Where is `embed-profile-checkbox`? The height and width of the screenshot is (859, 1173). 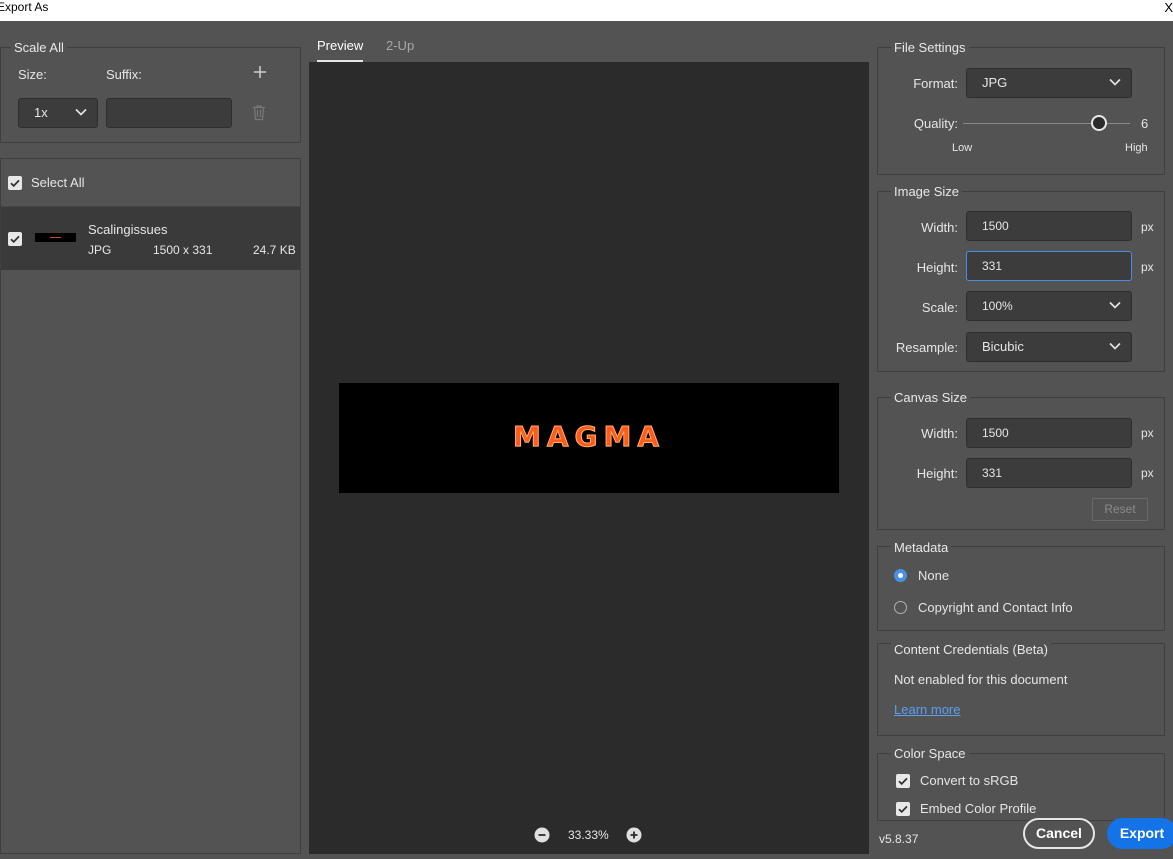
embed-profile-checkbox is located at coordinates (903, 809).